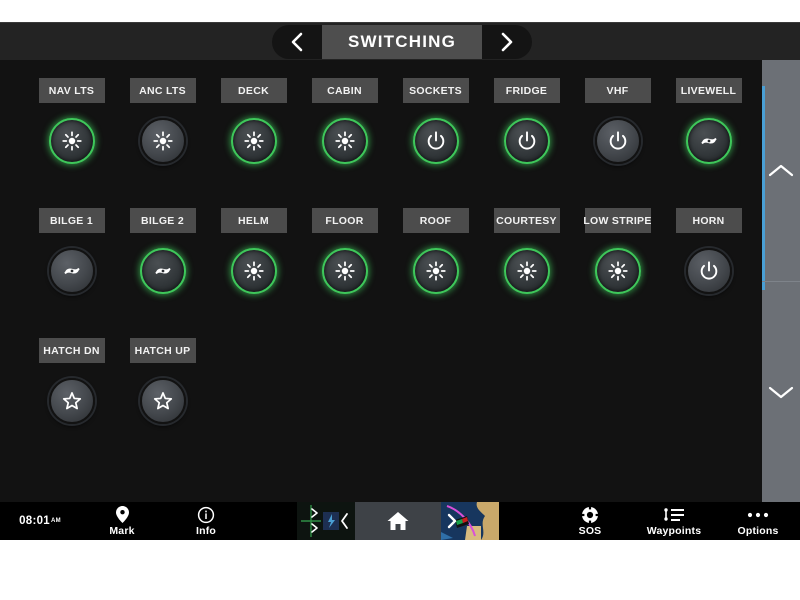 This screenshot has height=600, width=800. What do you see at coordinates (708, 220) in the screenshot?
I see `switch-label: HORN` at bounding box center [708, 220].